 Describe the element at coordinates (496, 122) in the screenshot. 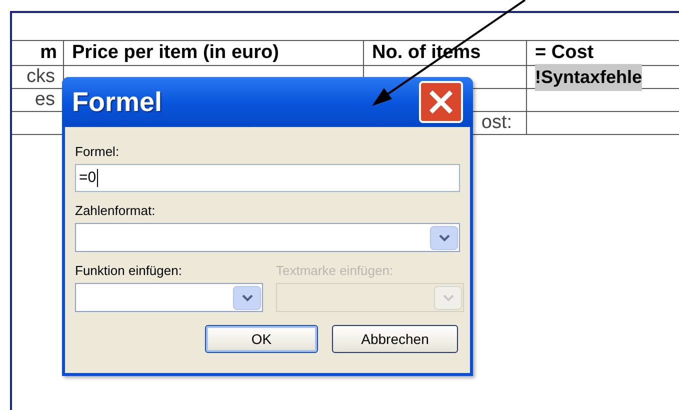

I see `table-cell-text: ost:` at that location.